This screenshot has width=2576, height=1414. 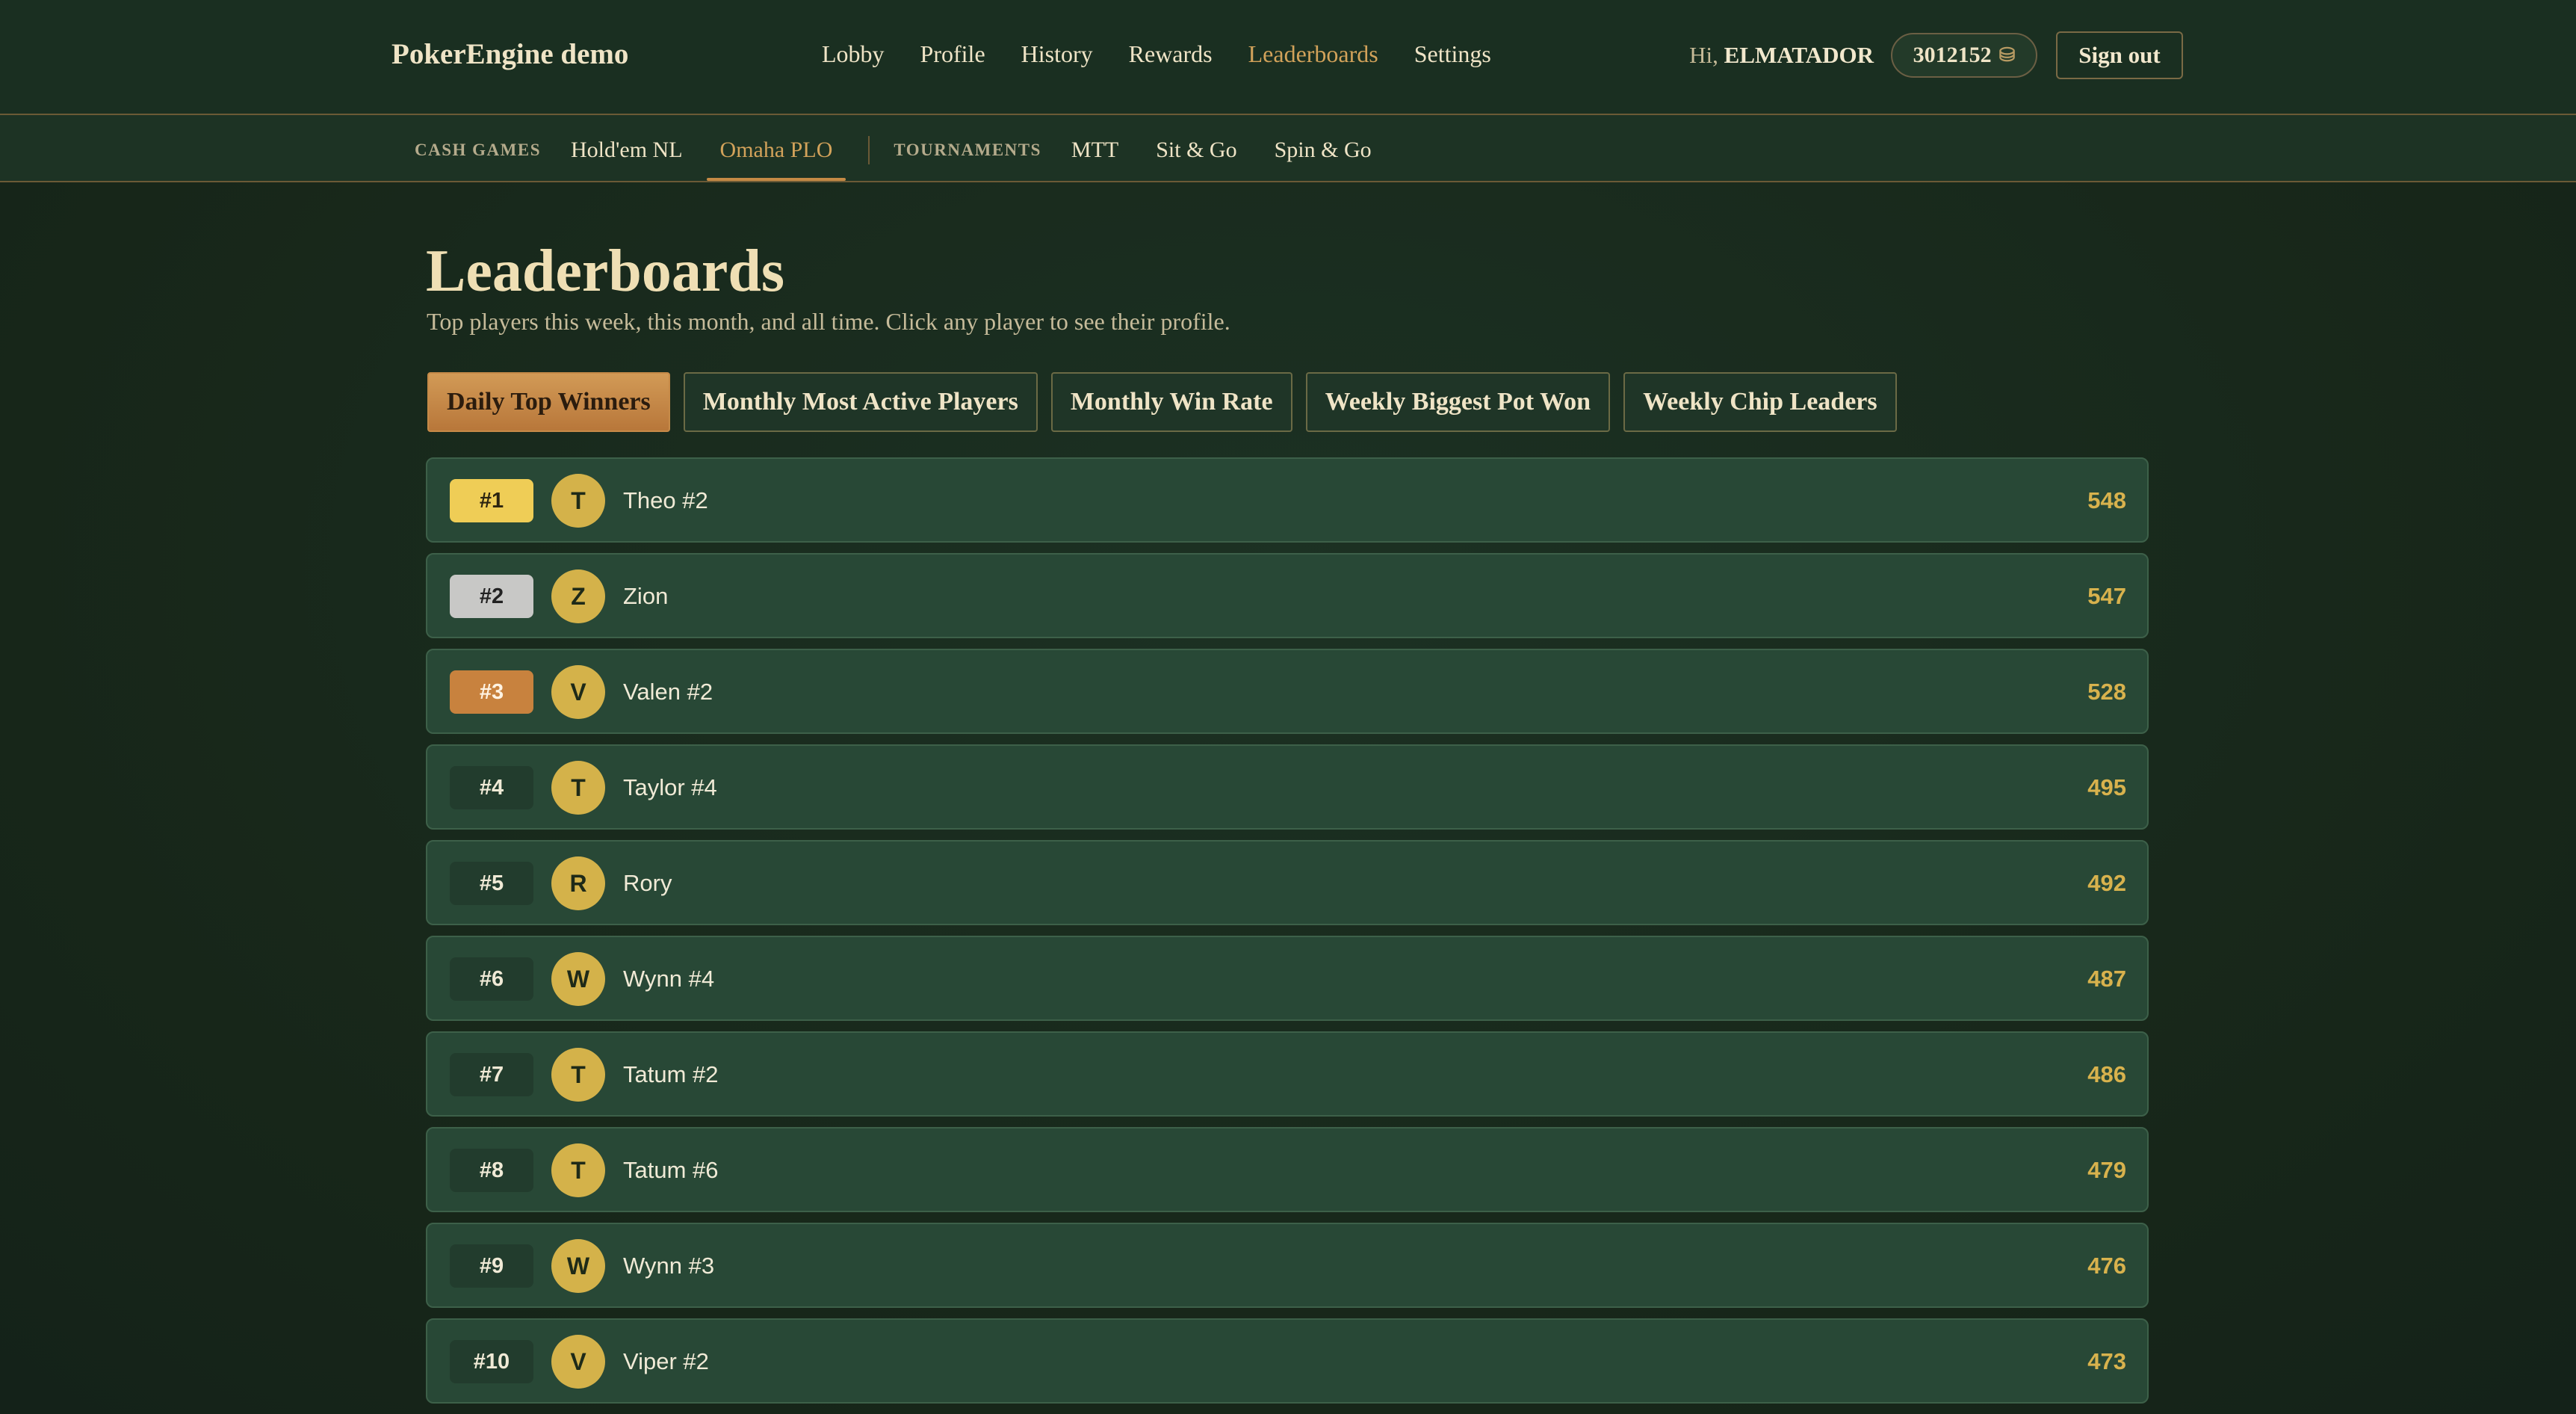 I want to click on player-score: 528, so click(x=2106, y=692).